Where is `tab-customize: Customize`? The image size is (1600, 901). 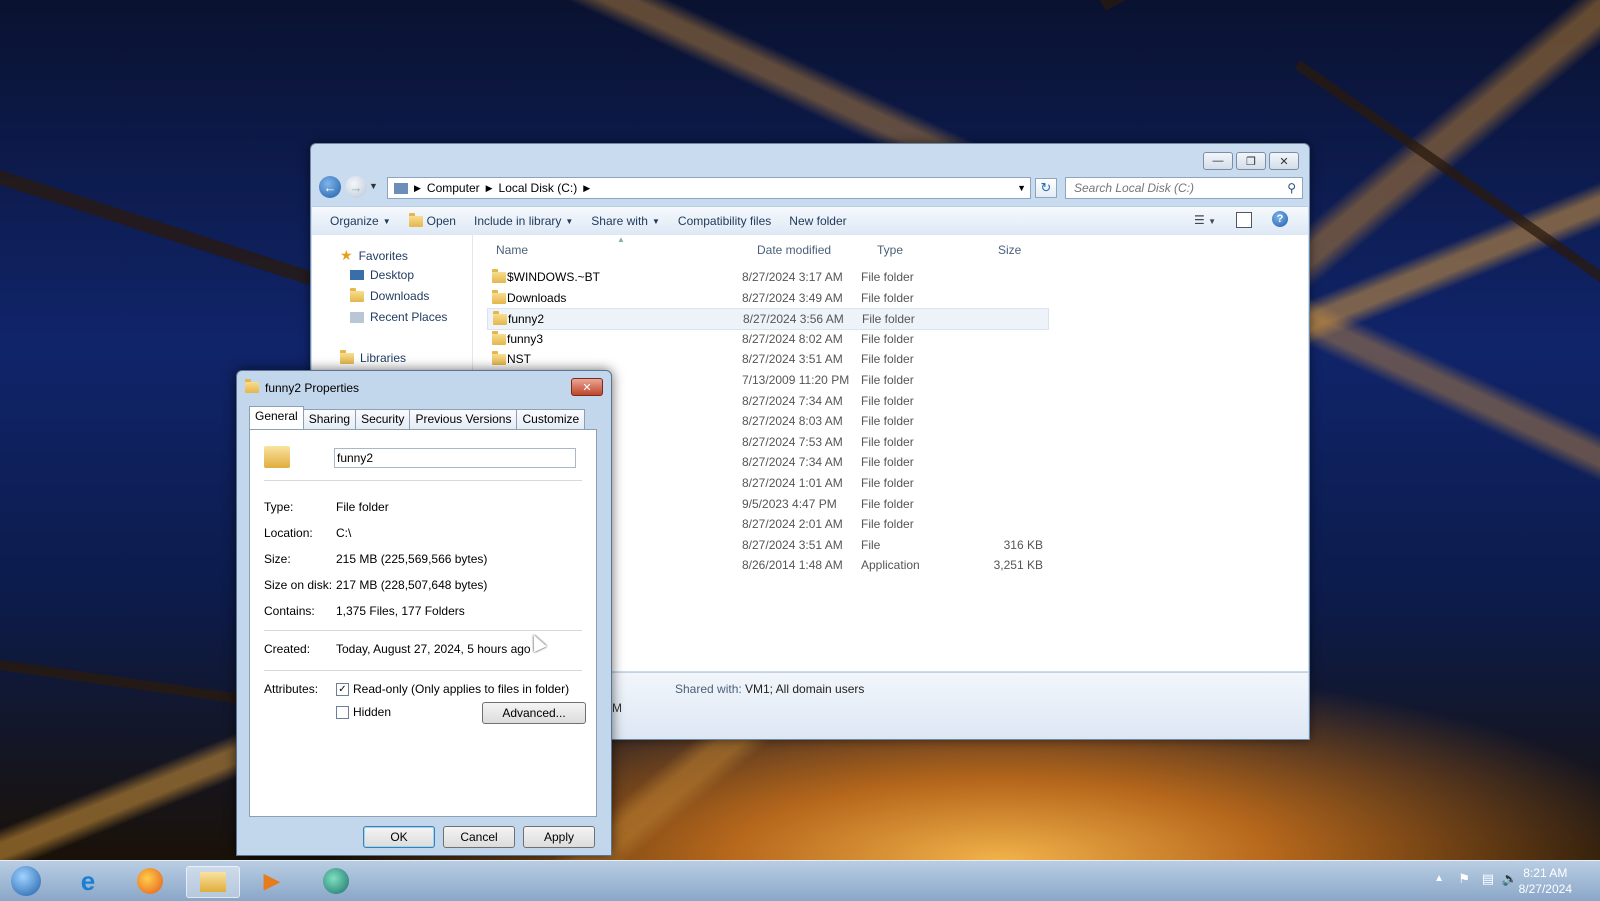 tab-customize: Customize is located at coordinates (551, 419).